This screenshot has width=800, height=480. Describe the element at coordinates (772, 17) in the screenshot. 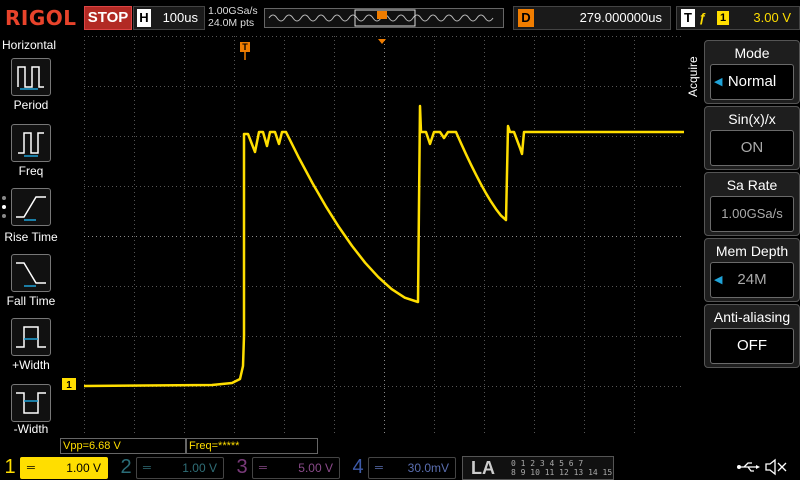

I see `trigger-level: 3.00 V` at that location.